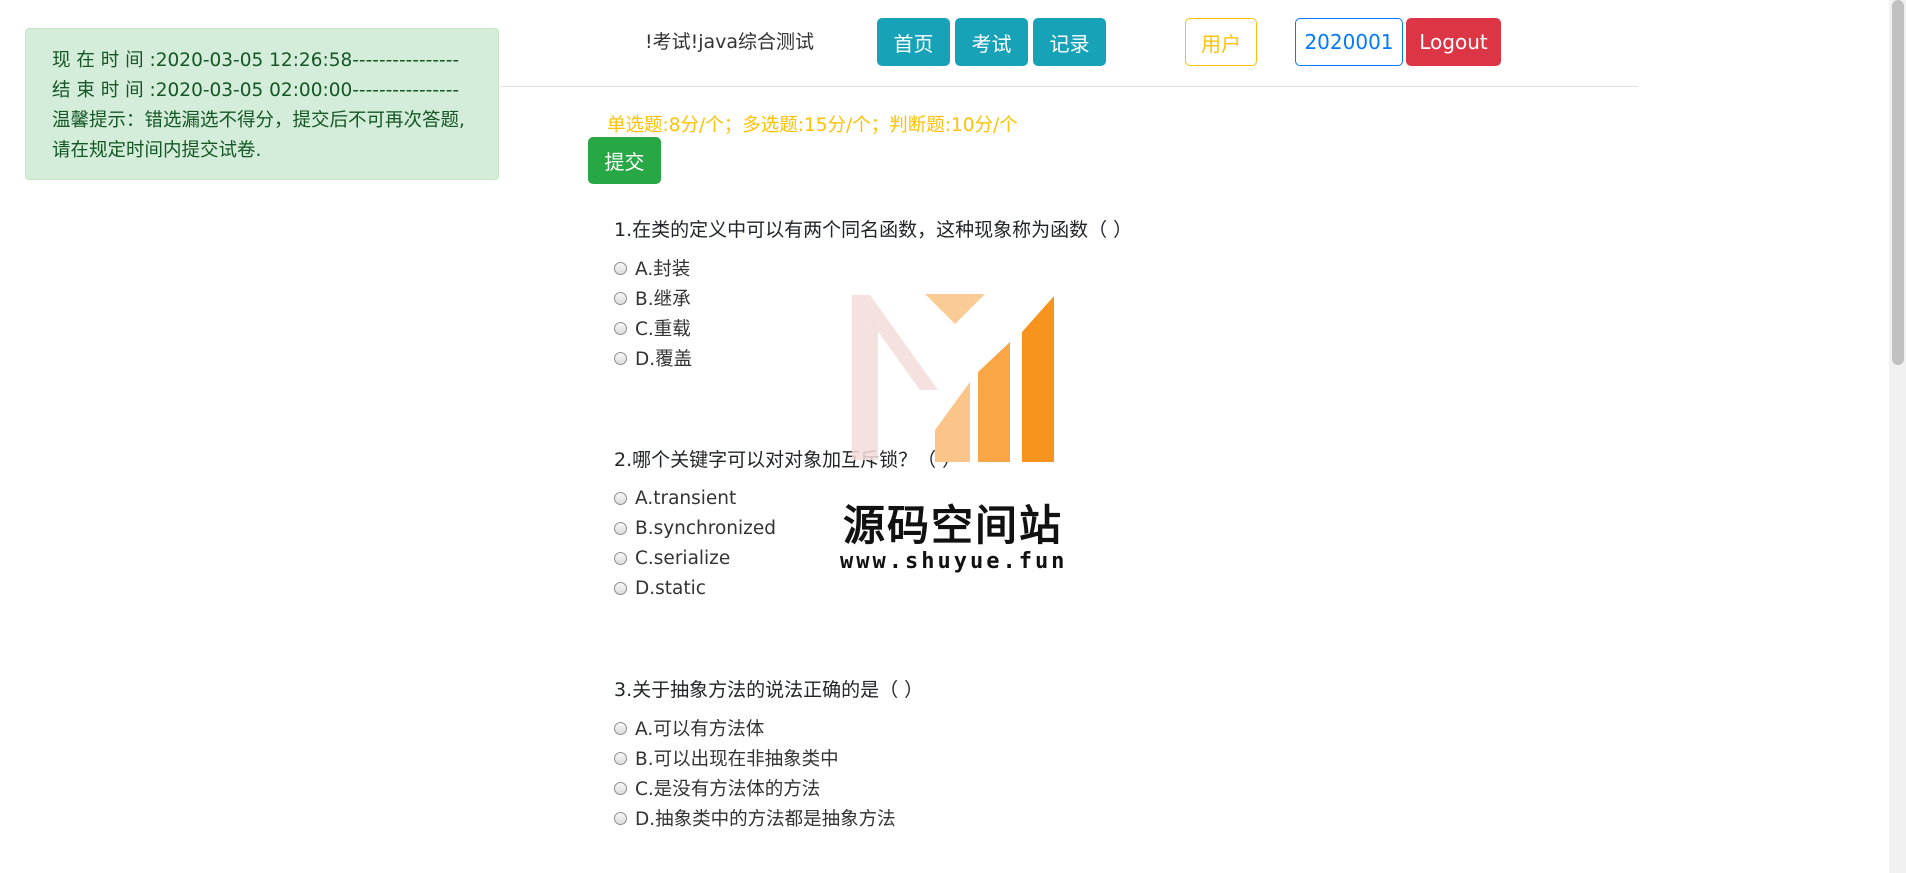 The image size is (1906, 873). I want to click on score-info: 单选题:8分/个；多选题:15分/个；判断题:10分/个, so click(812, 125).